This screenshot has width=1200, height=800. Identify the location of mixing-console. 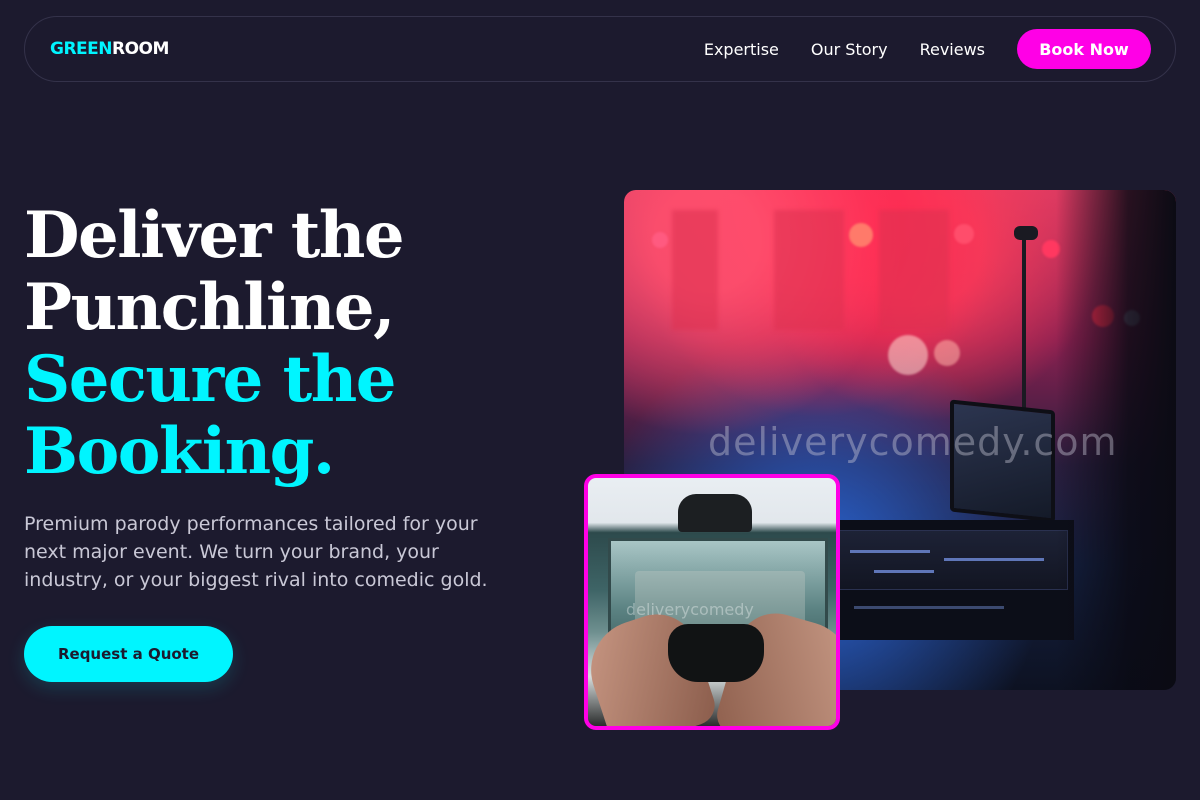
(954, 580).